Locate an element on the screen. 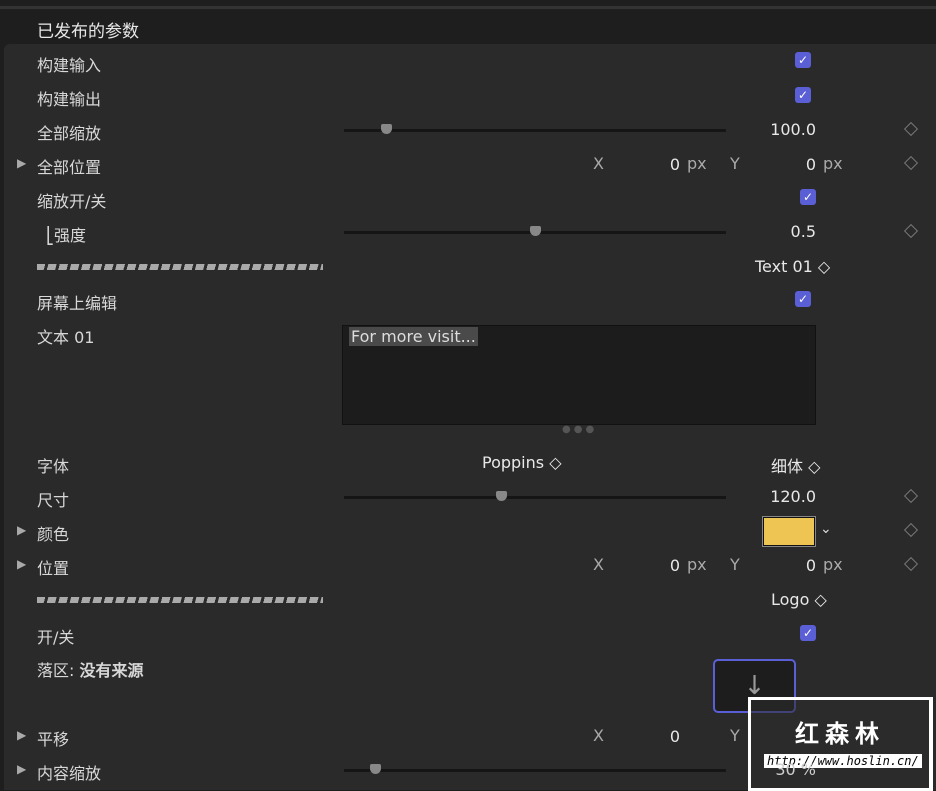 The height and width of the screenshot is (791, 936). row-group-logo: Logo ◇ is located at coordinates (468, 600).